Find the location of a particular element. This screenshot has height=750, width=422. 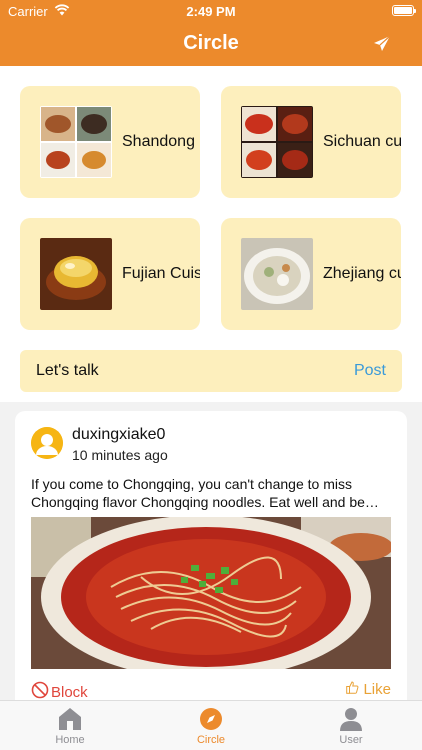

category-card-zhejiang: Zhejiang cuisine is located at coordinates (311, 274).